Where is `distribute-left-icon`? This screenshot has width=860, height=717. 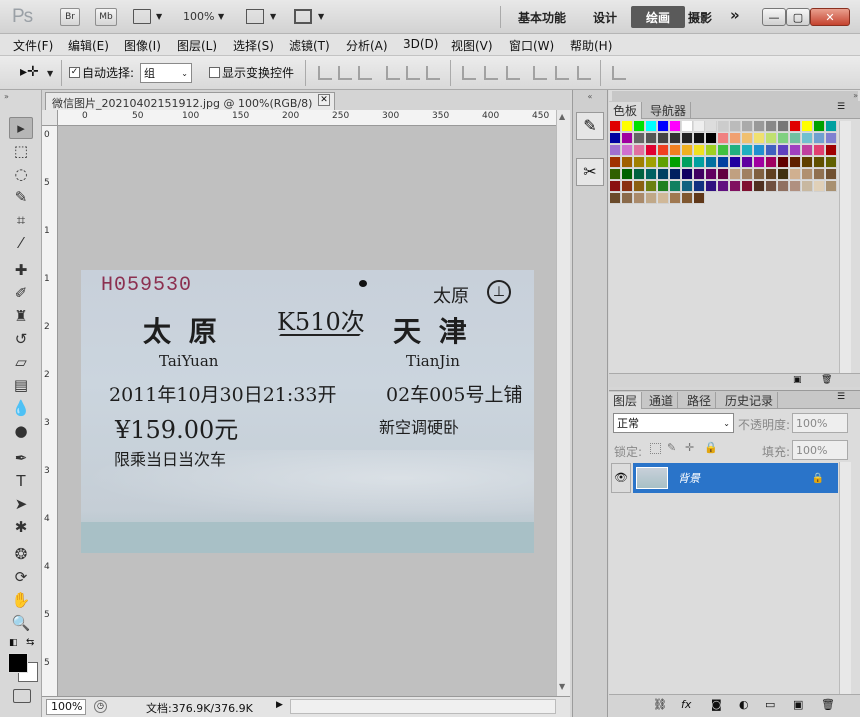 distribute-left-icon is located at coordinates (540, 73).